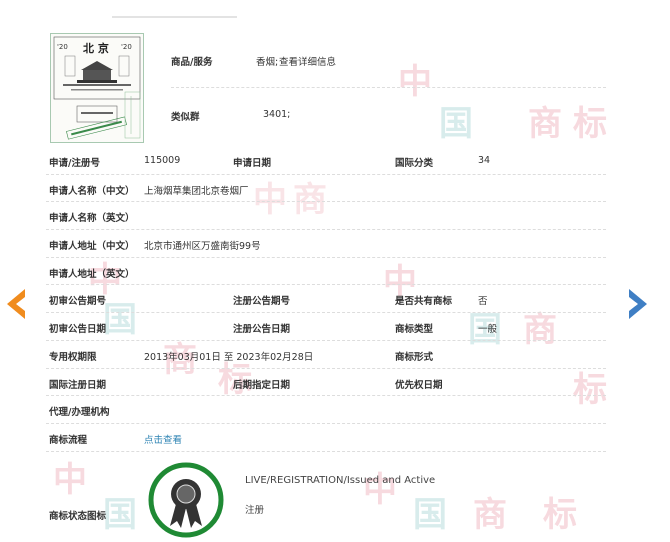  What do you see at coordinates (202, 247) in the screenshot?
I see `field-value: 北京市通州区万盛南街99号` at bounding box center [202, 247].